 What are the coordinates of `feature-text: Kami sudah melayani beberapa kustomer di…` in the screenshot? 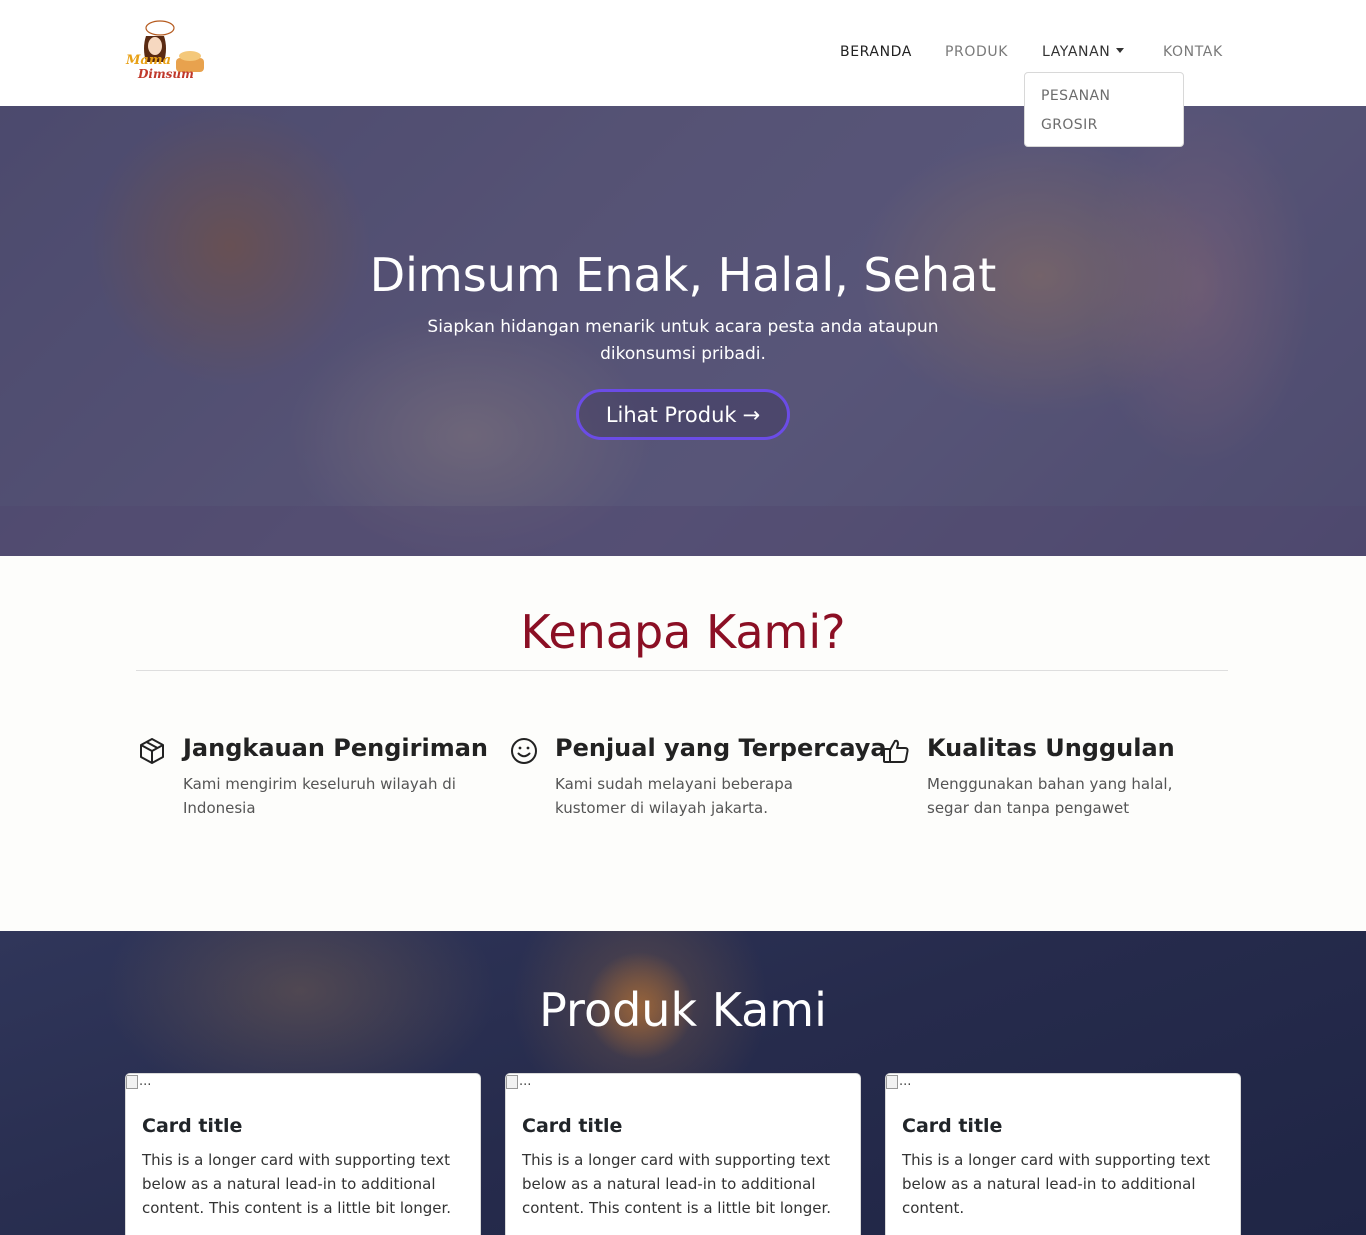 It's located at (674, 796).